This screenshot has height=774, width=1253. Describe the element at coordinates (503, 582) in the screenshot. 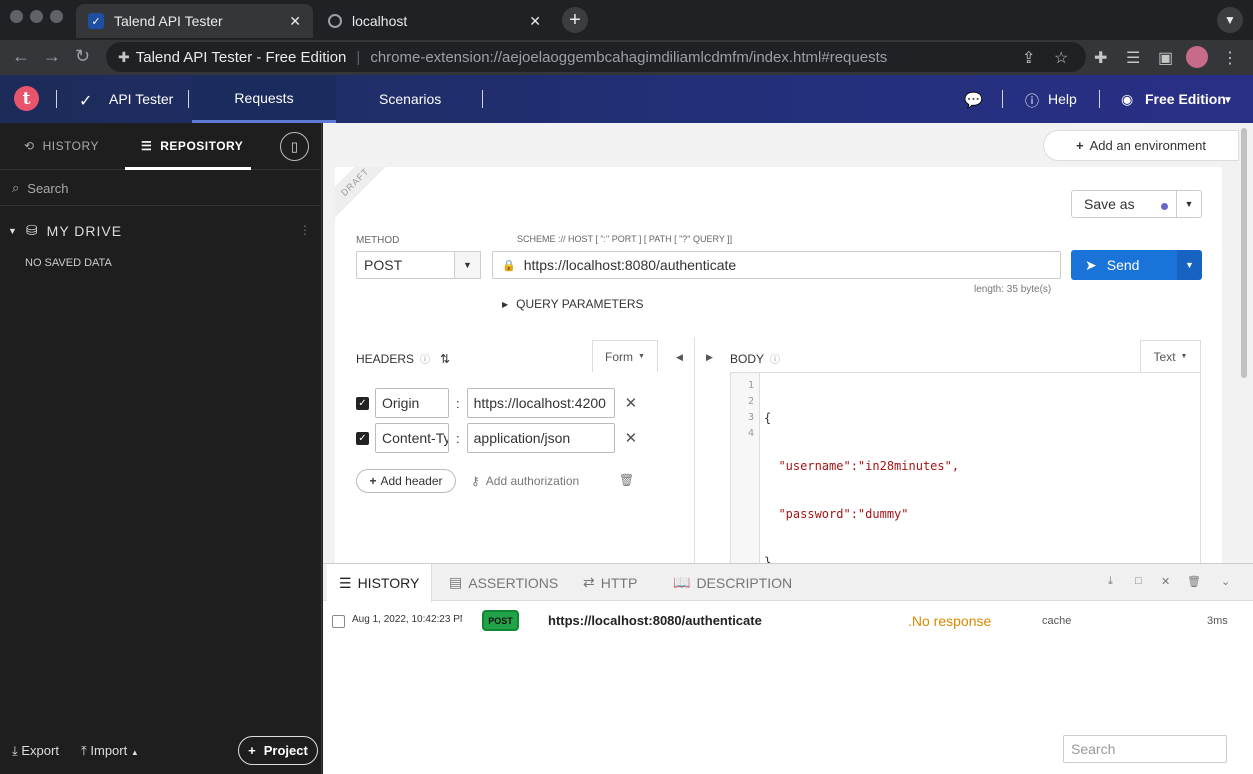

I see `tab-assertions: ▤ ASSERTIONS` at that location.